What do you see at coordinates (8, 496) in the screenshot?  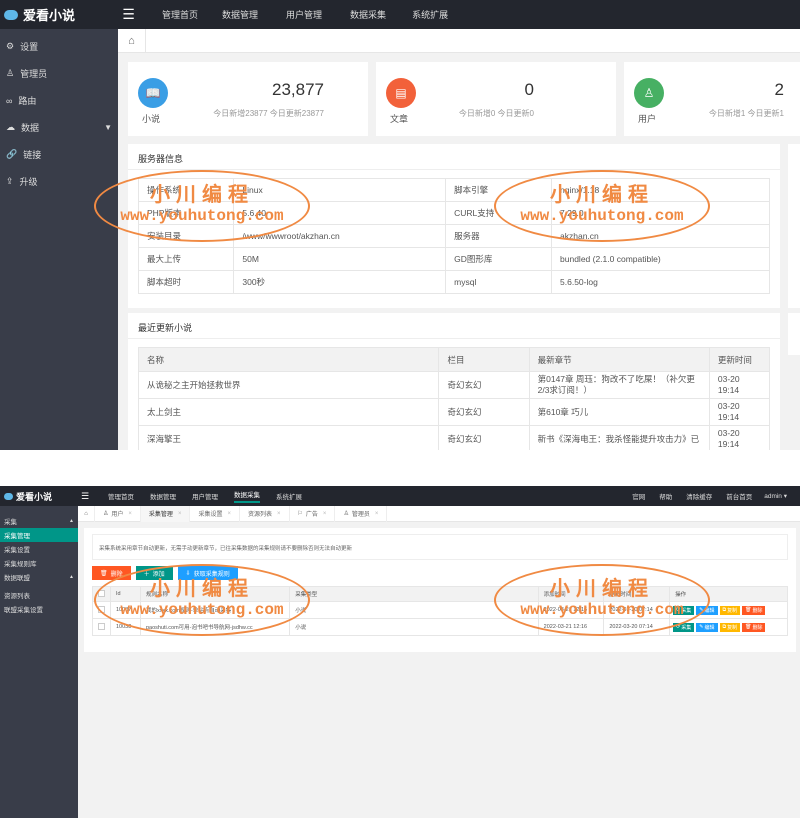 I see `cloud-icon` at bounding box center [8, 496].